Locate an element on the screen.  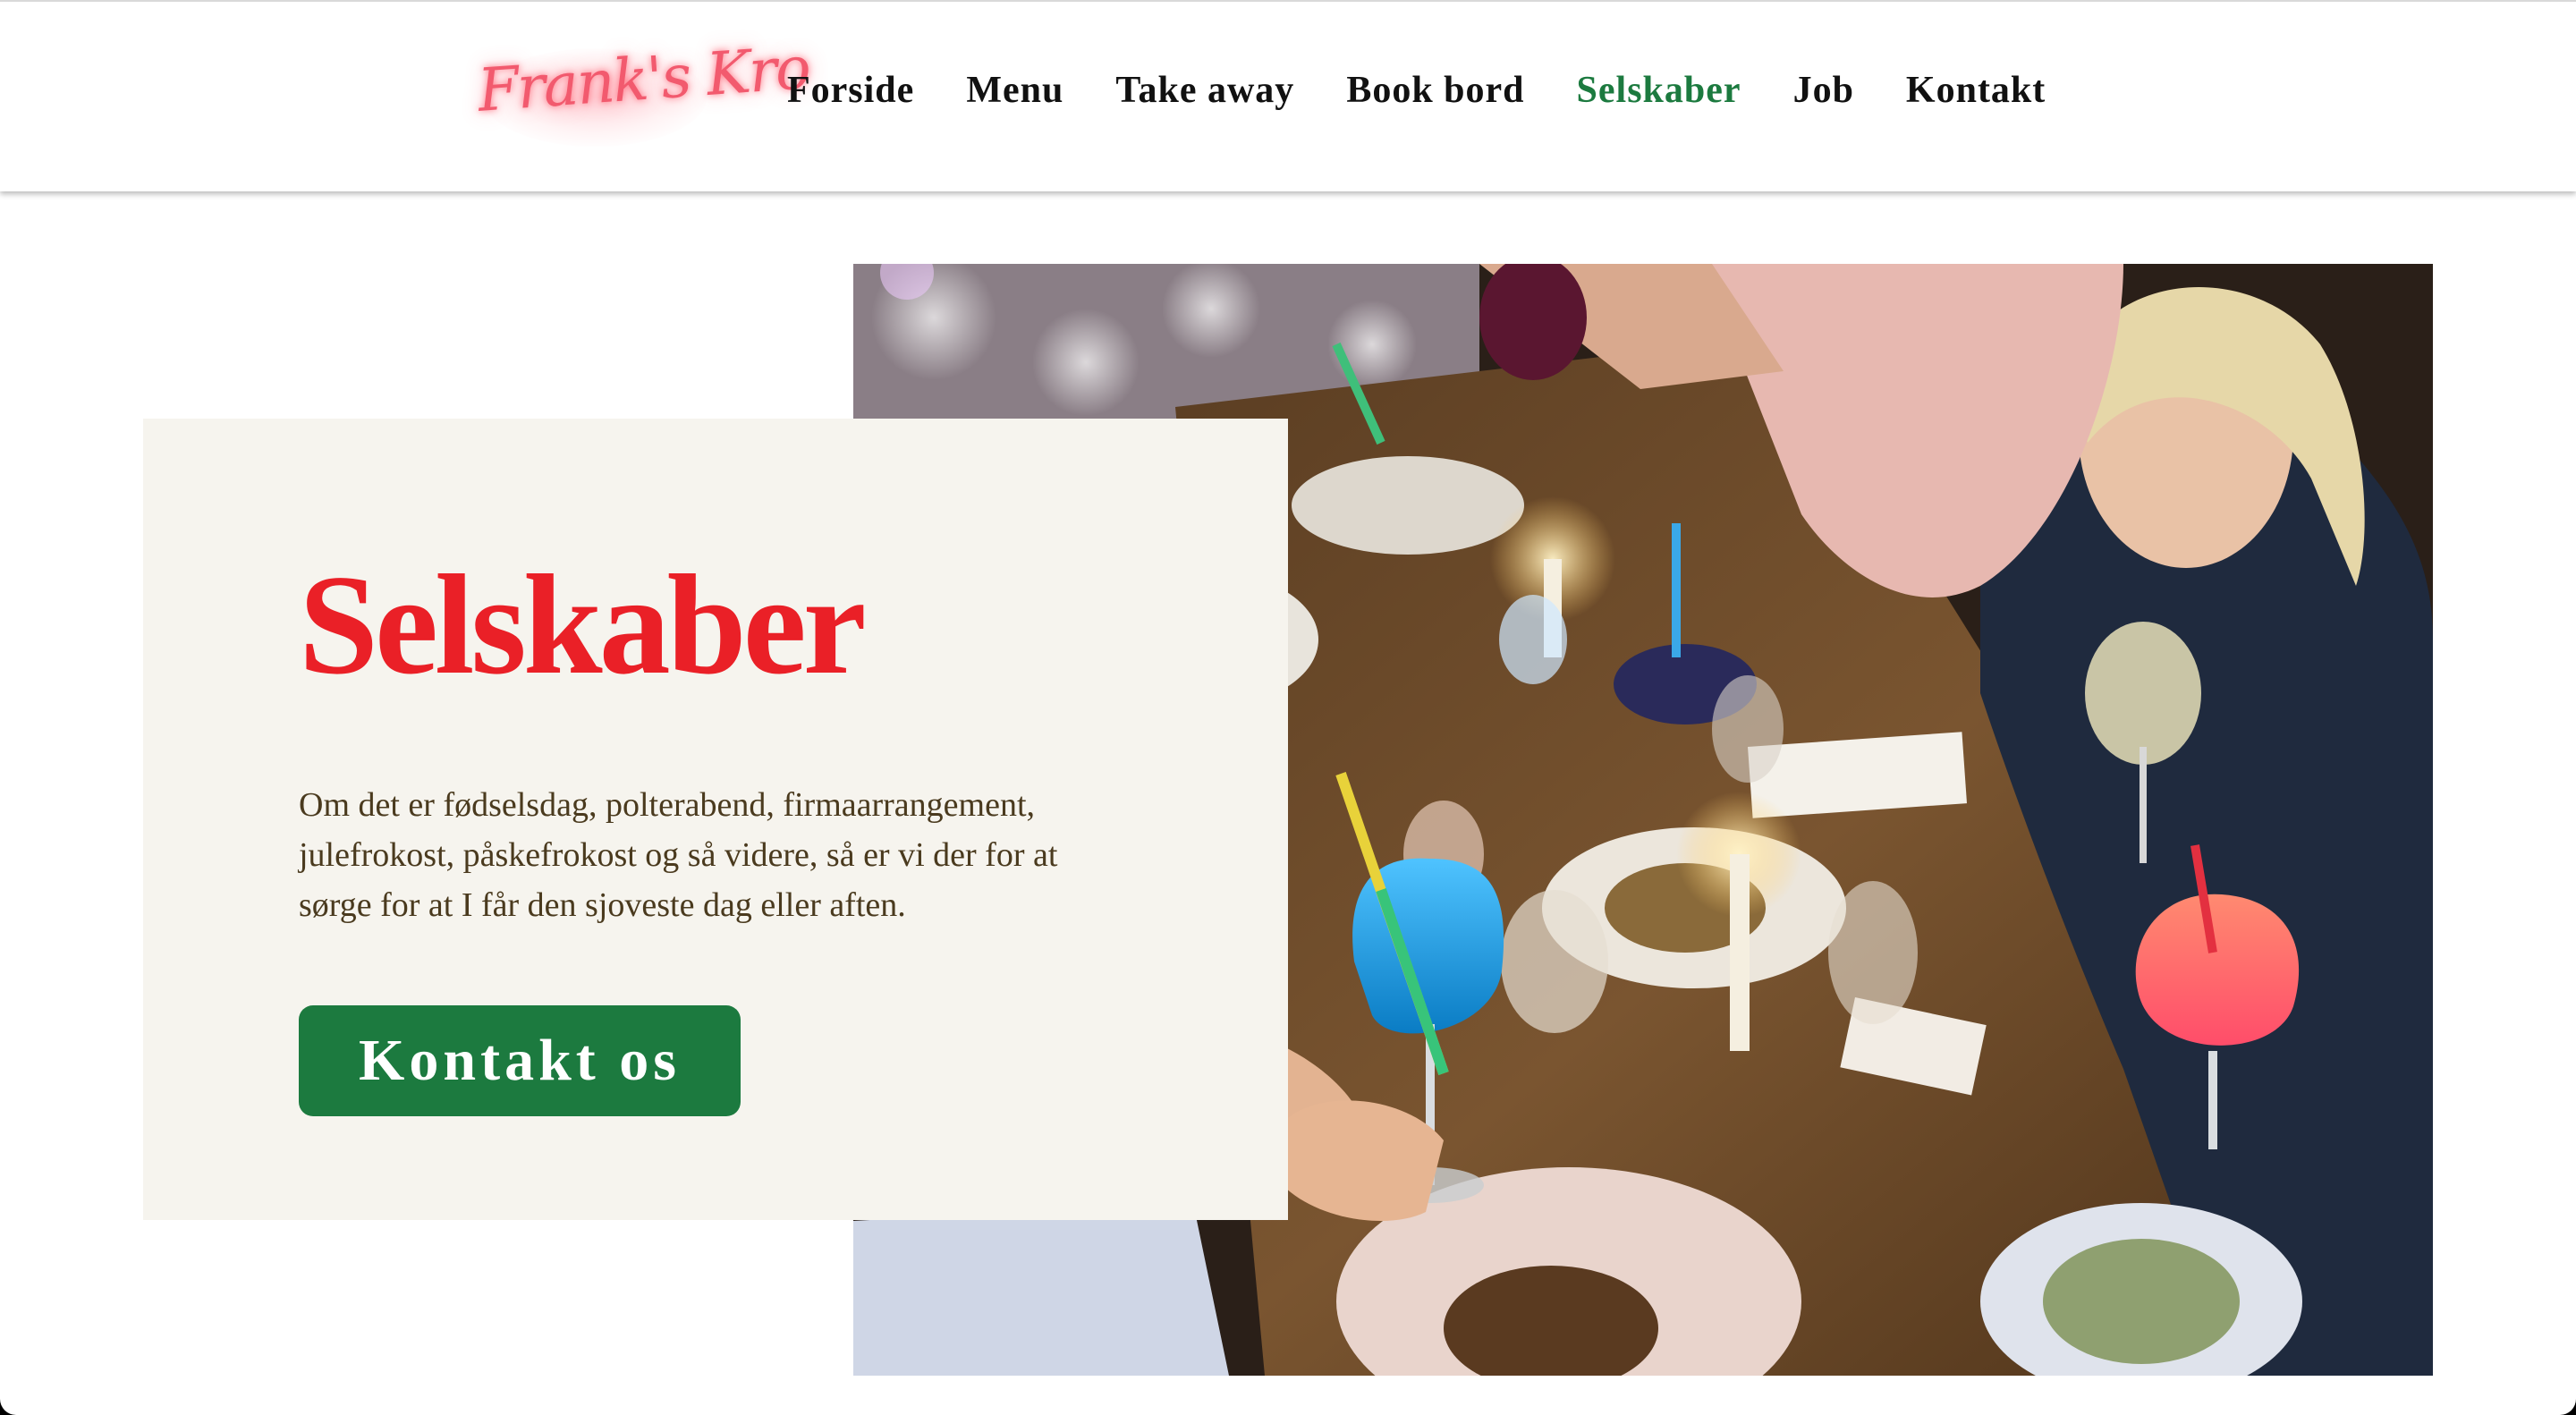
nav-item-take-away: Take away is located at coordinates (1204, 90).